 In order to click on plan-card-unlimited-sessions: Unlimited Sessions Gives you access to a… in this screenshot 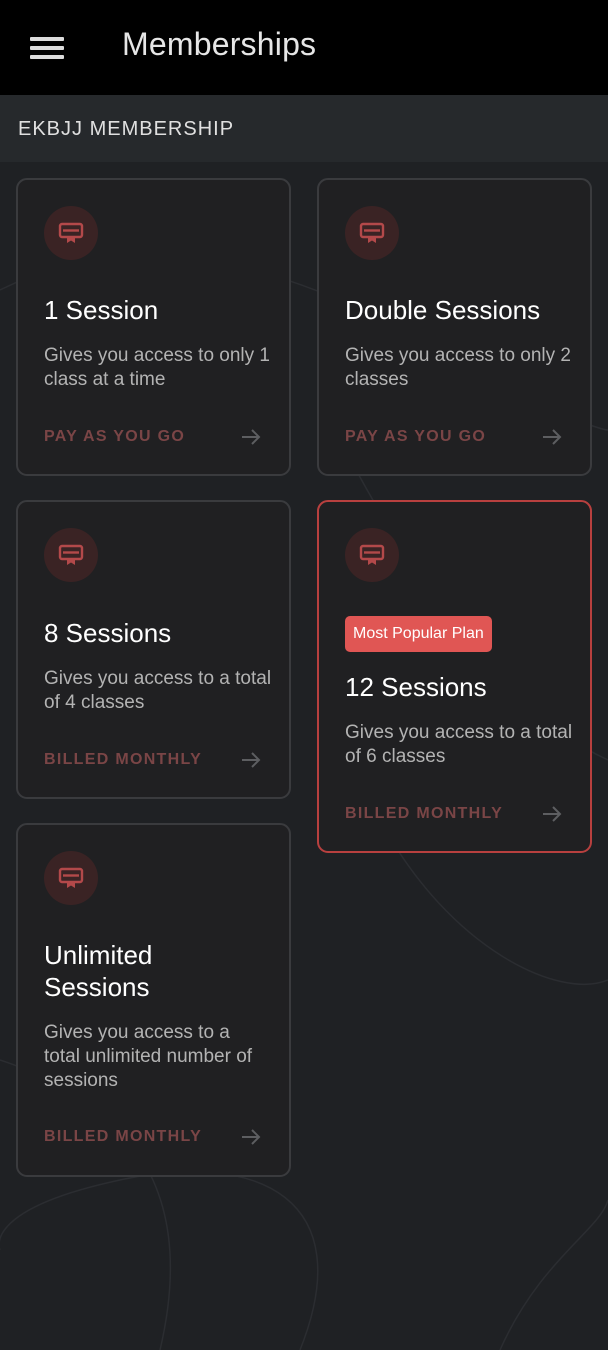, I will do `click(153, 1000)`.